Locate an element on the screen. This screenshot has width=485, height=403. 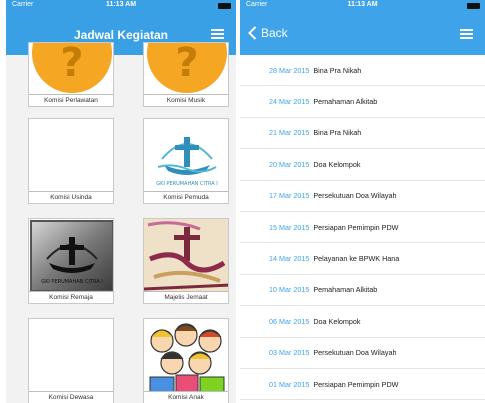
event-row: 10 Mar 2015 Pemahaman Alkitab is located at coordinates (362, 291).